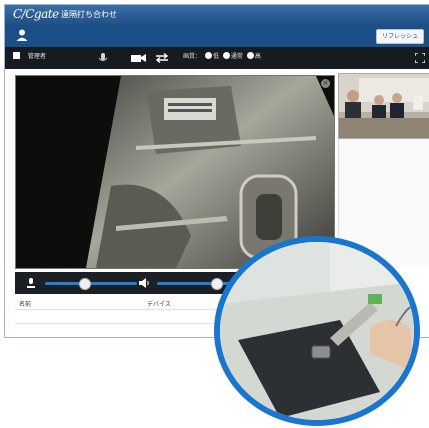 Image resolution: width=429 pixels, height=428 pixels. Describe the element at coordinates (22, 35) in the screenshot. I see `user-icon` at that location.